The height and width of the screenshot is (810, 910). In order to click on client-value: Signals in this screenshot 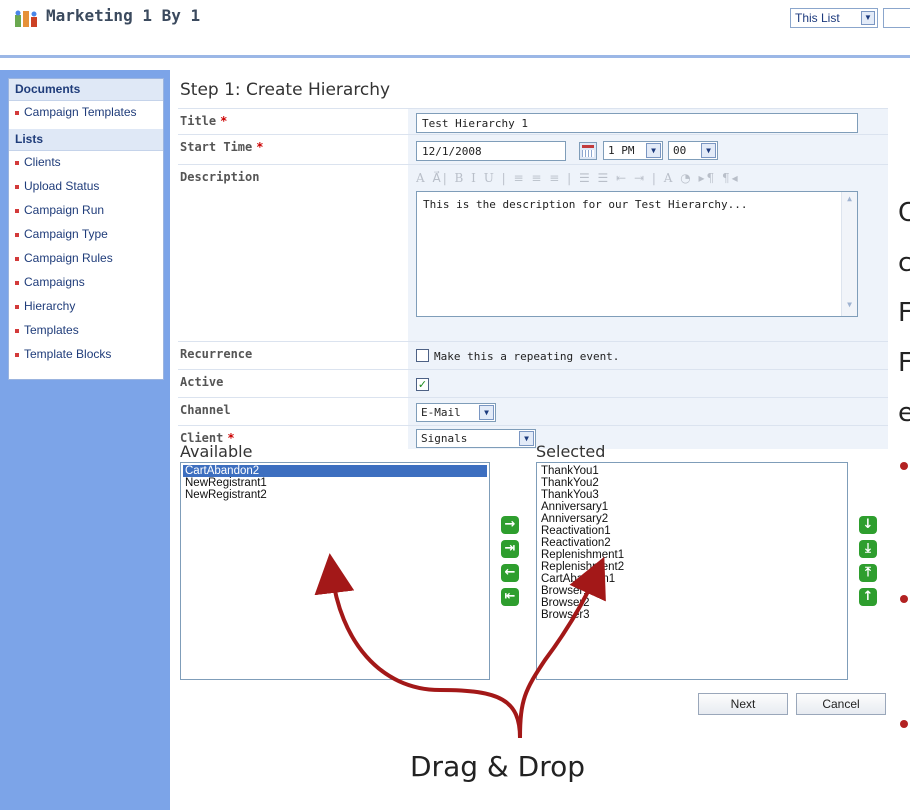, I will do `click(444, 438)`.